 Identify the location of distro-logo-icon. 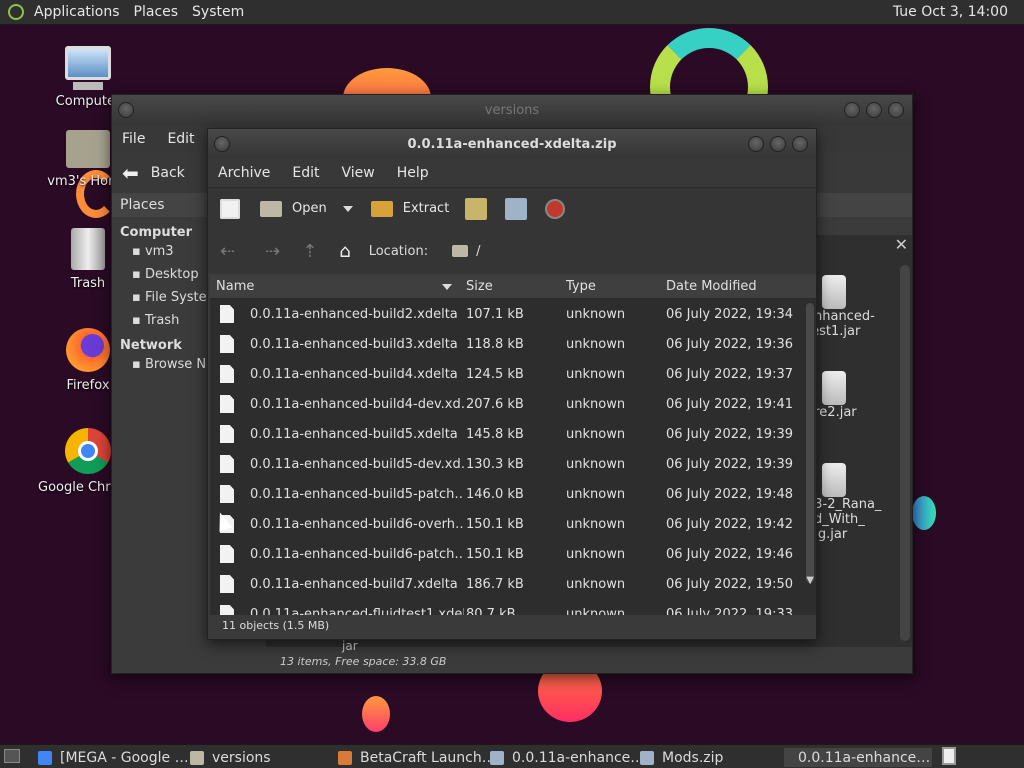
(16, 12).